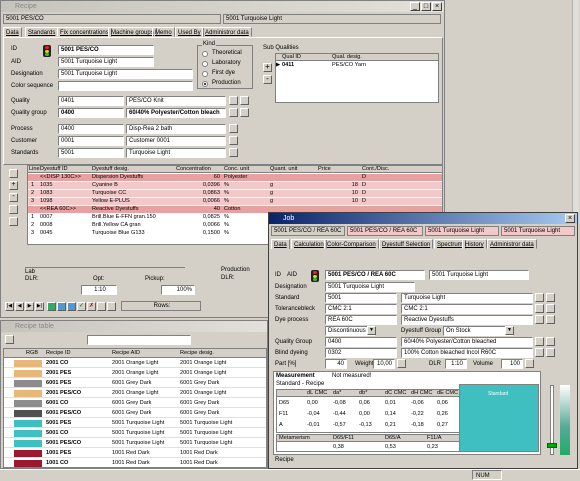 Image resolution: width=580 pixels, height=481 pixels. I want to click on radio-laboratory, so click(205, 64).